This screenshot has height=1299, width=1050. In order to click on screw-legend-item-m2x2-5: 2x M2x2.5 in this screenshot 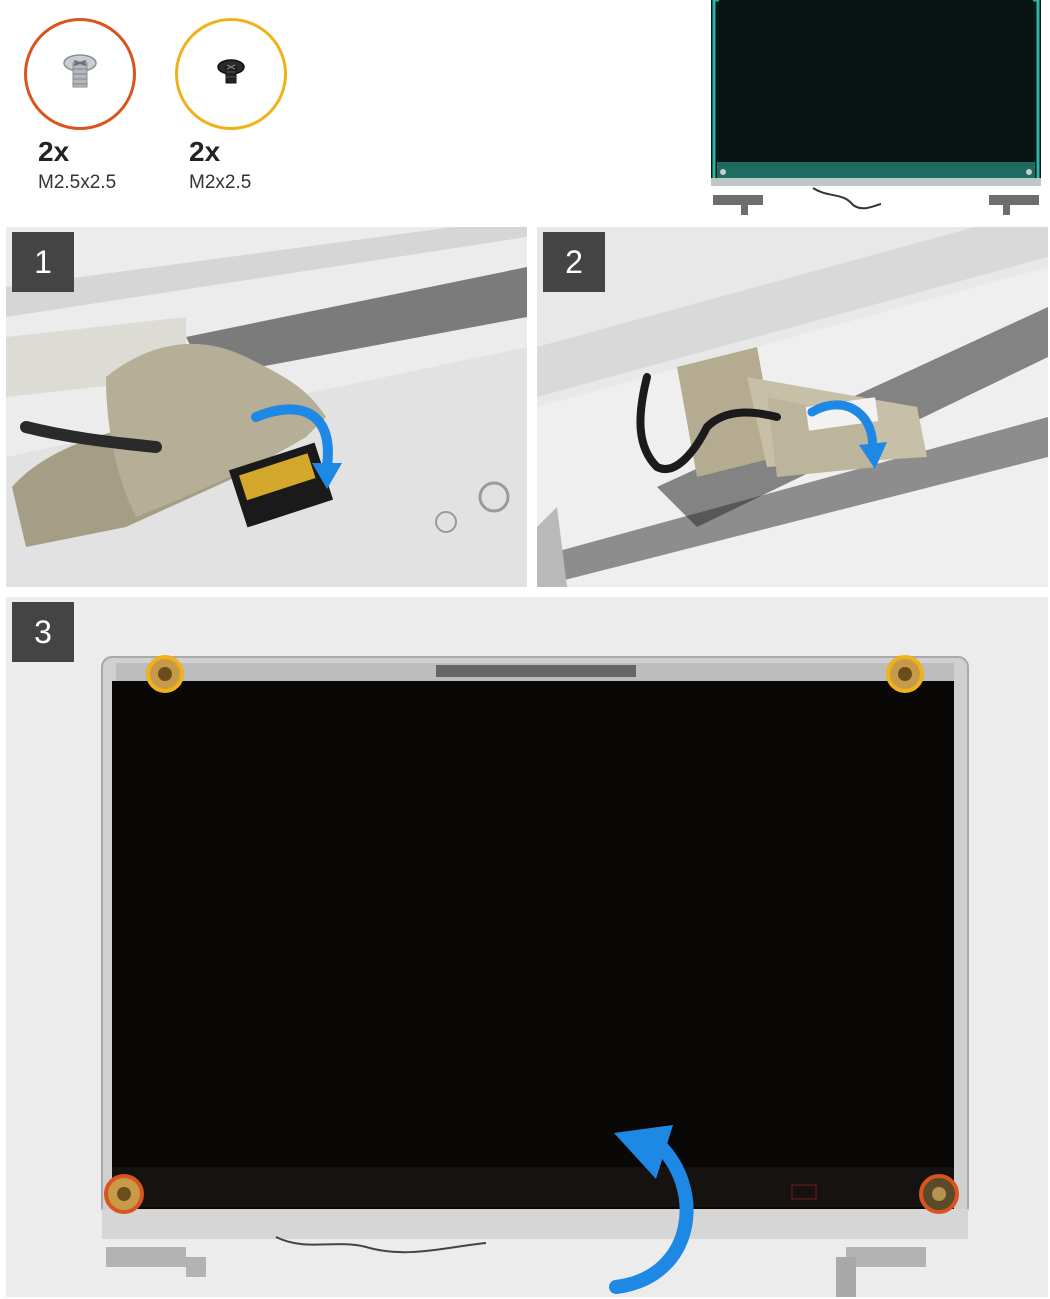, I will do `click(230, 109)`.